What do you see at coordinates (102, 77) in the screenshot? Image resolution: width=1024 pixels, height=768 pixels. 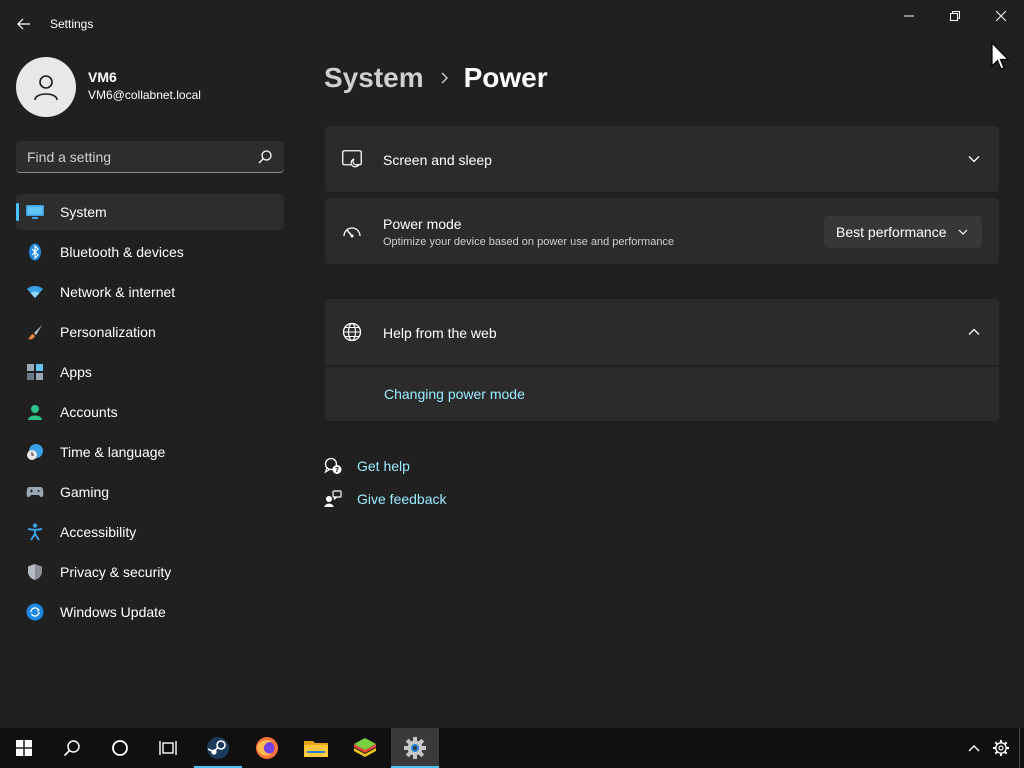 I see `user-name: VM6` at bounding box center [102, 77].